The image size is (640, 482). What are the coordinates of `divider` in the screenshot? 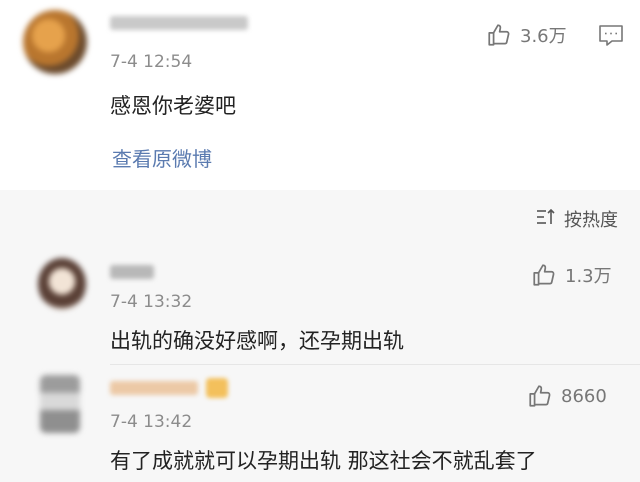 It's located at (375, 364).